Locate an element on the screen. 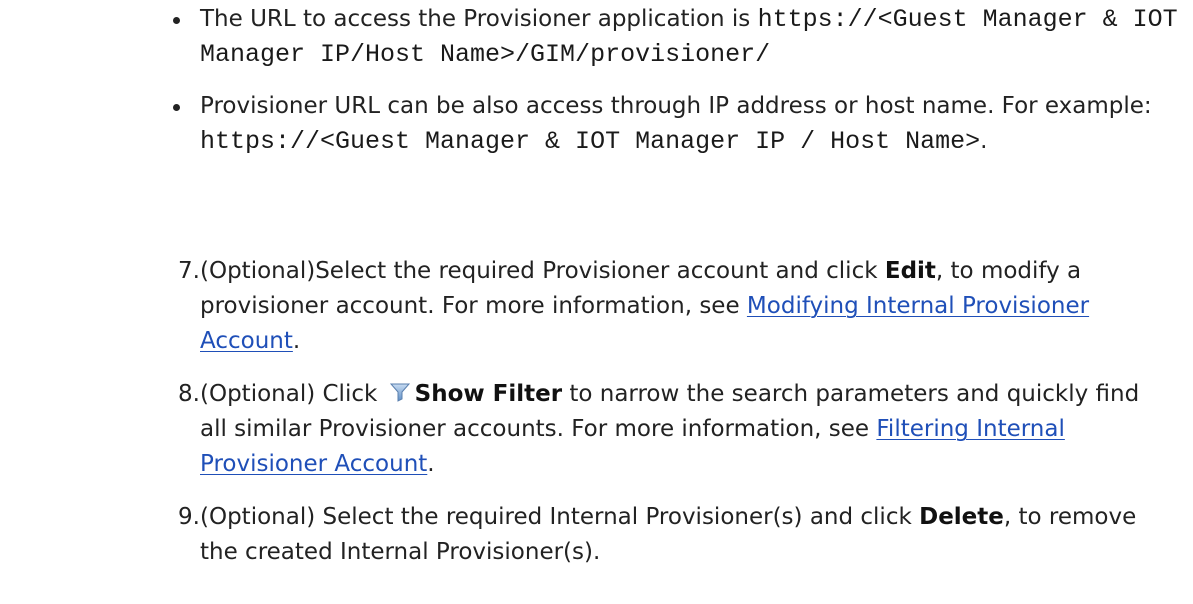 Image resolution: width=1193 pixels, height=604 pixels. step-number: 8. is located at coordinates (189, 394).